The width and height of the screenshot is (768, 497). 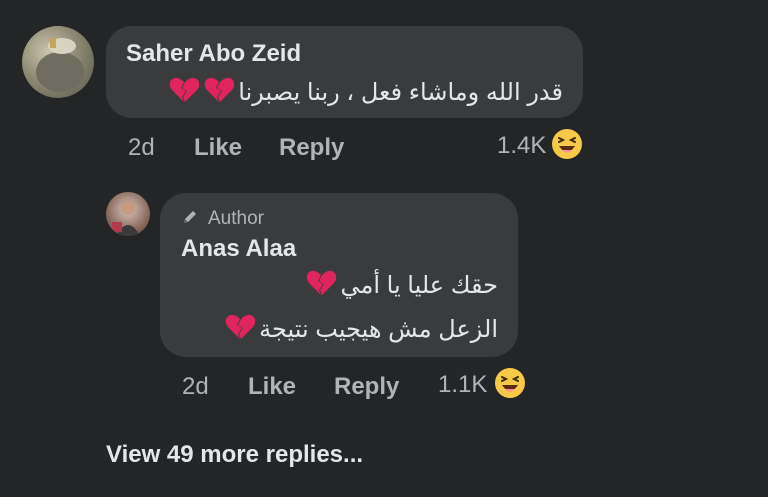 I want to click on comment-text: قدر الله وماشاء فعل ، ربنا يصبرنا, so click(x=400, y=92).